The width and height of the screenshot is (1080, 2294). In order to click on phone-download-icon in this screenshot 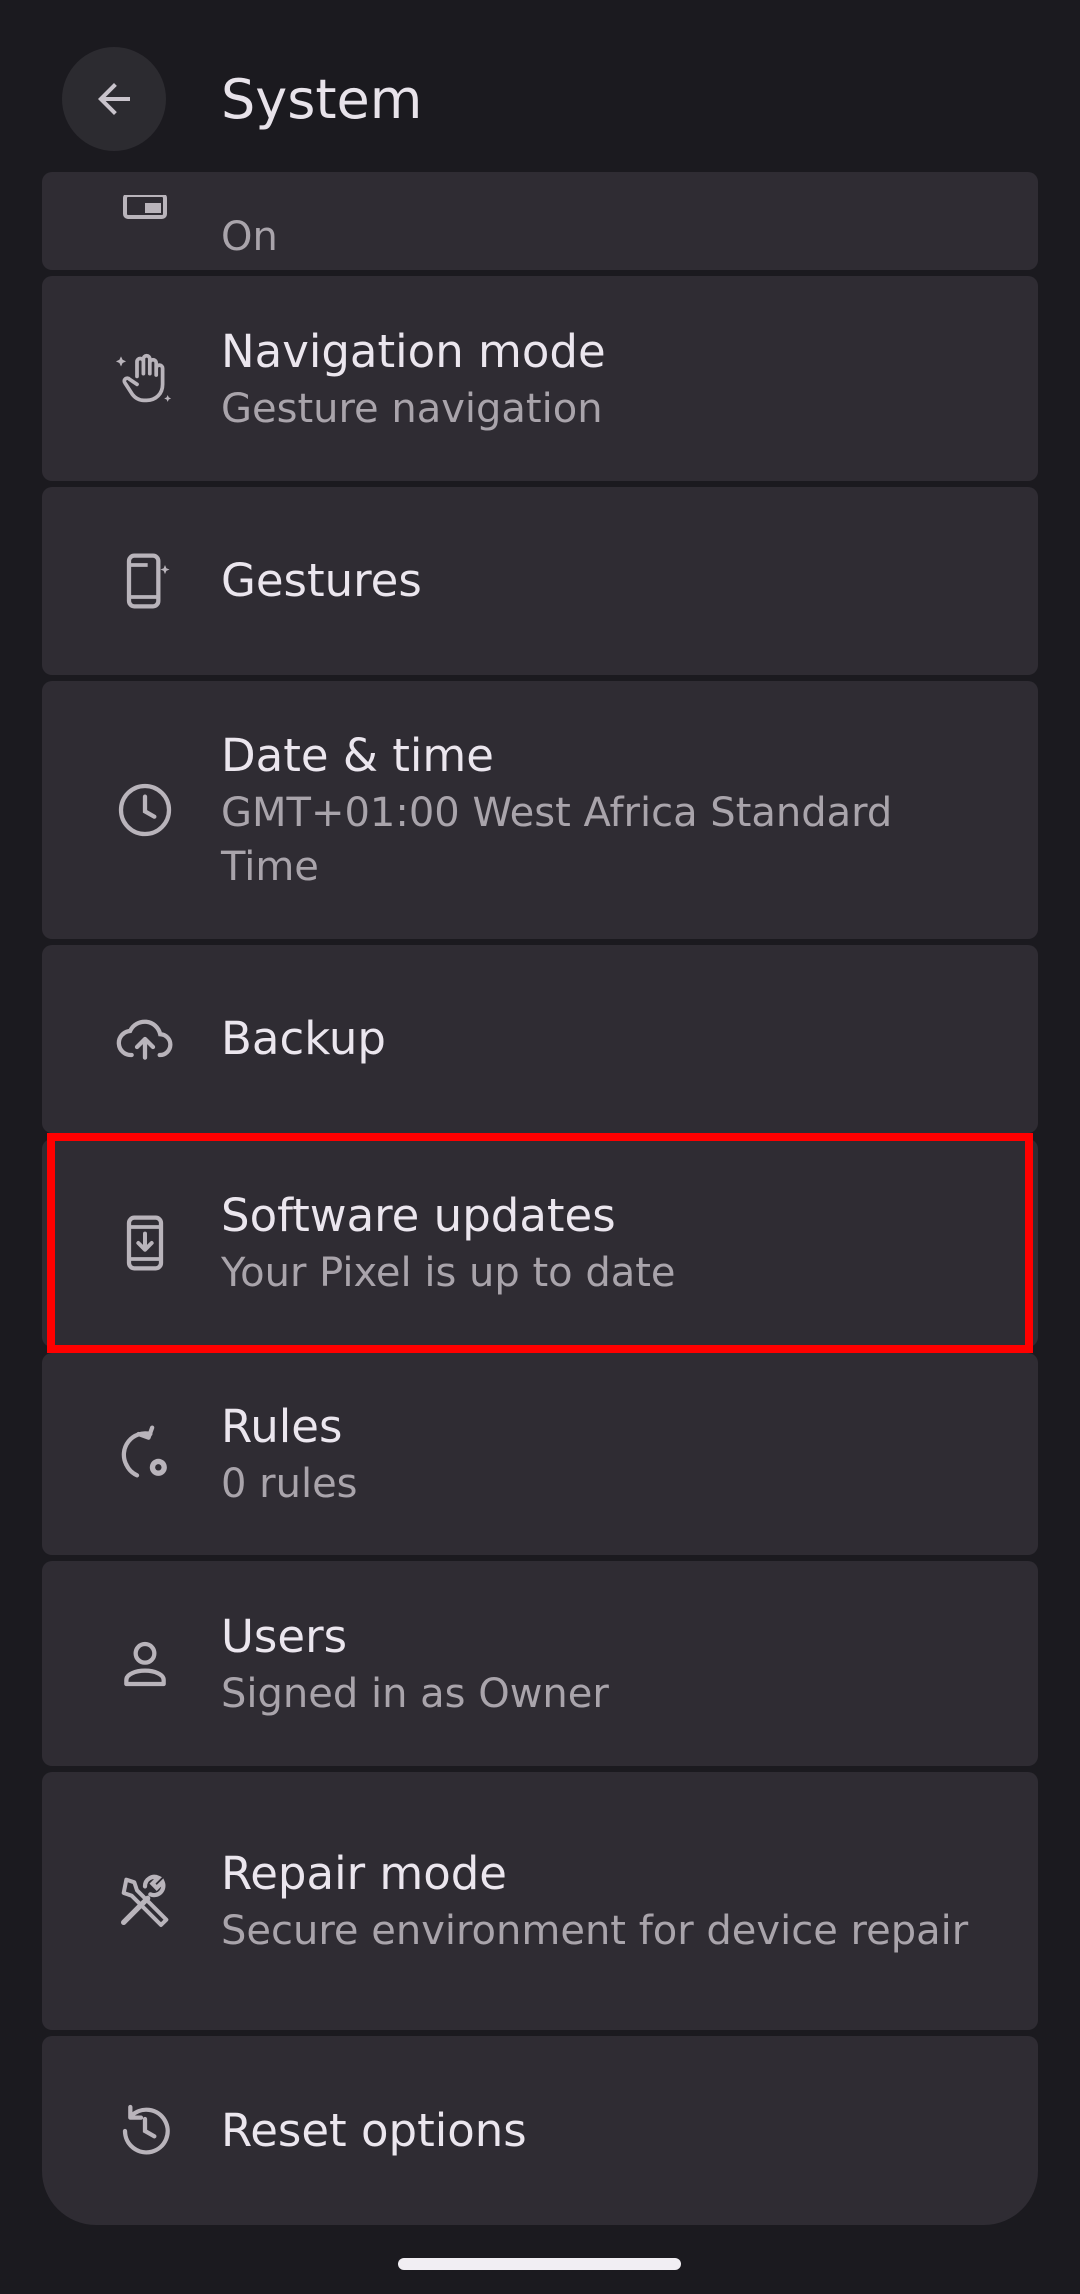, I will do `click(145, 1243)`.